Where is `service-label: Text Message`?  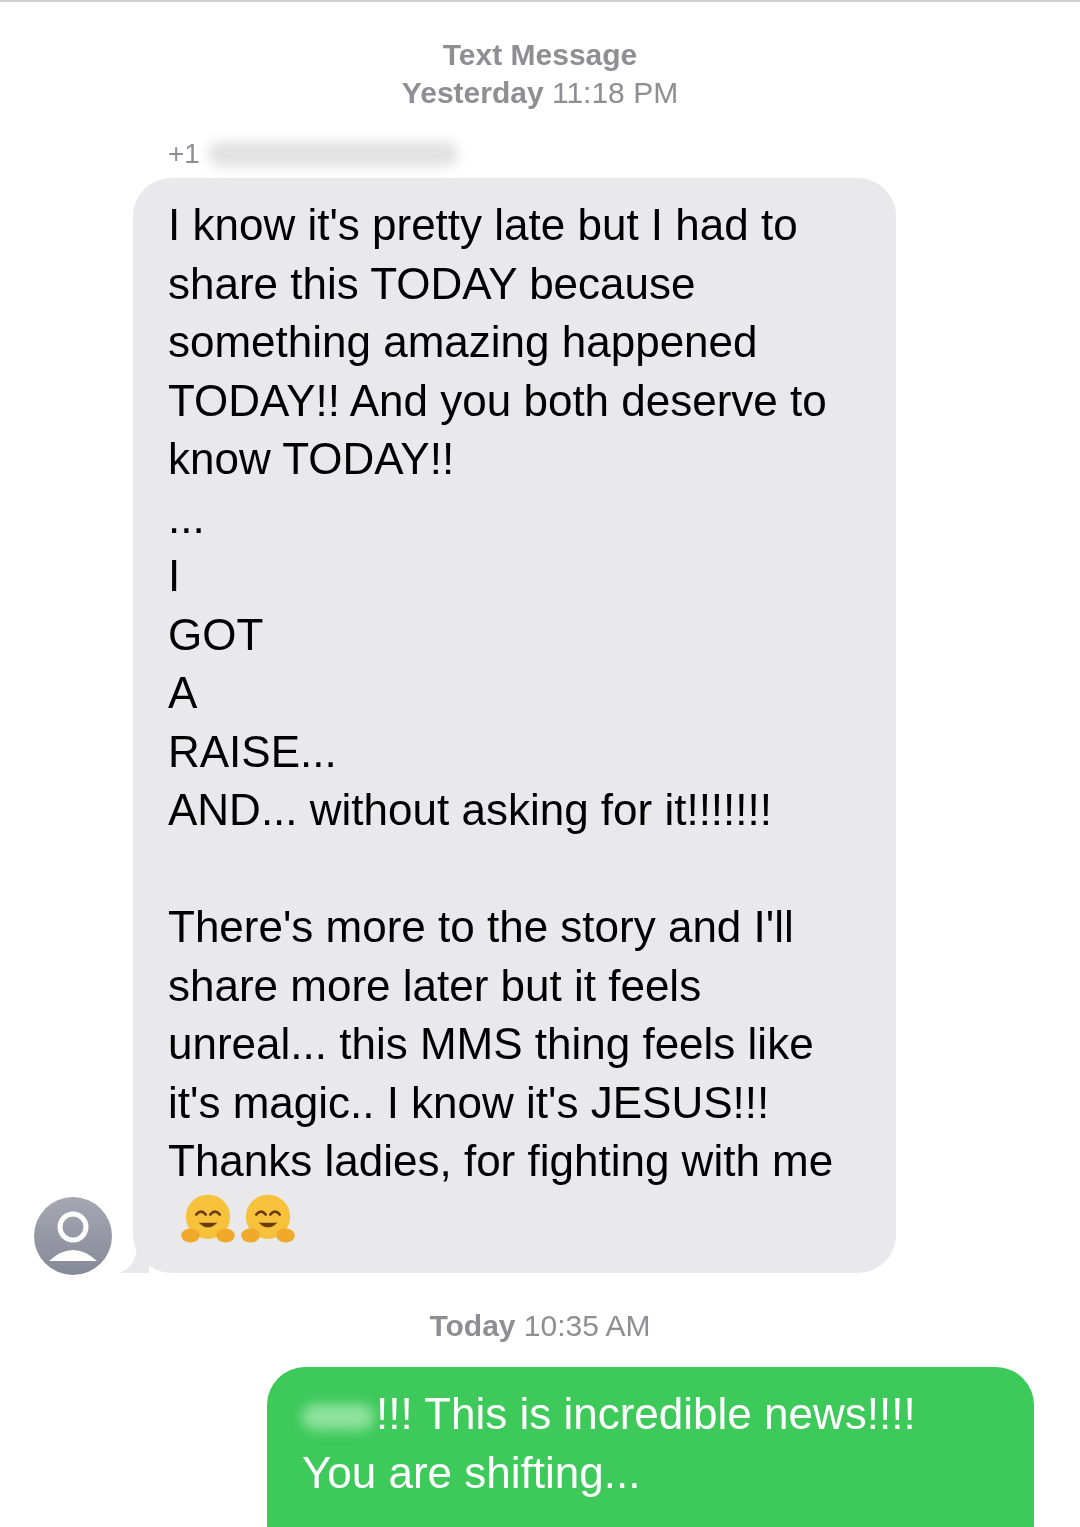 service-label: Text Message is located at coordinates (540, 55).